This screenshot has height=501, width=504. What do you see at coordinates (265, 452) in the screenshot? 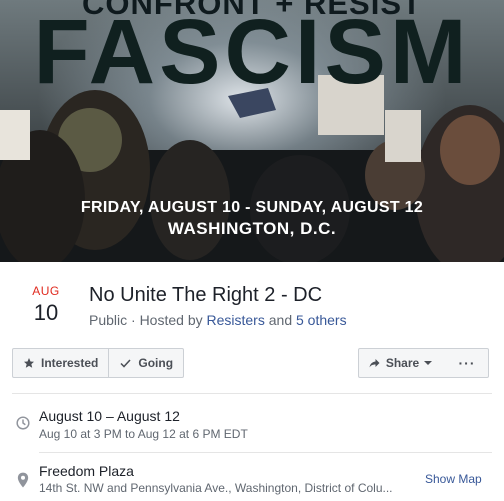
I see `row-divider` at bounding box center [265, 452].